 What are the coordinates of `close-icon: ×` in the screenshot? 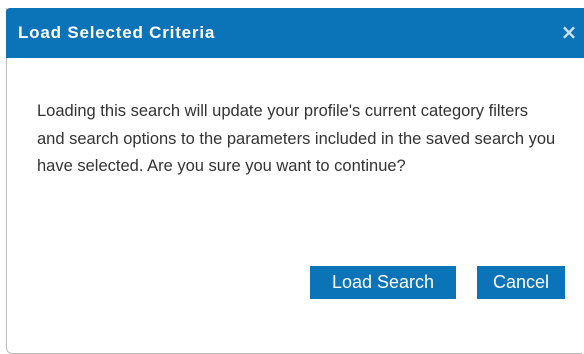 It's located at (569, 32).